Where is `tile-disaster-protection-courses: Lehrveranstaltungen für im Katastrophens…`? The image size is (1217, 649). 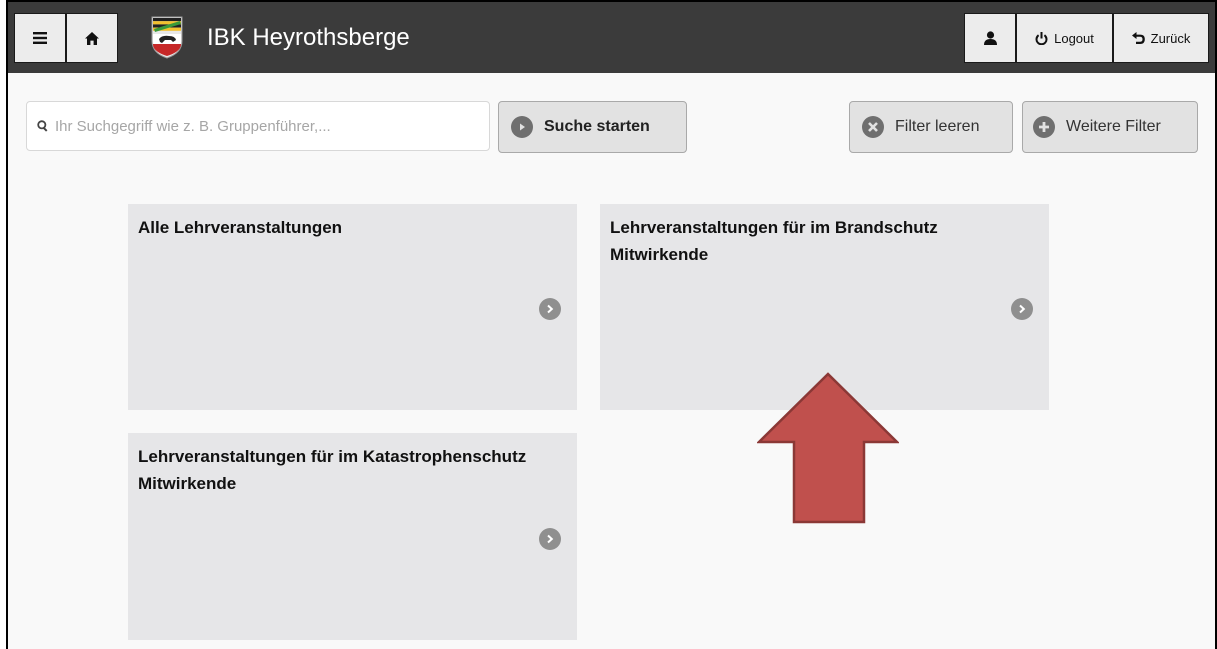
tile-disaster-protection-courses: Lehrveranstaltungen für im Katastrophens… is located at coordinates (352, 536).